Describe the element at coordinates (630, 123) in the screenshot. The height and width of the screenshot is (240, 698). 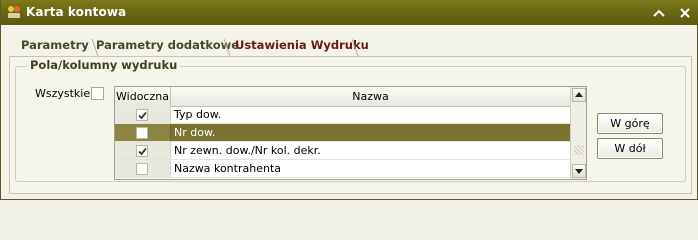
I see `move-up-button: W górę` at that location.